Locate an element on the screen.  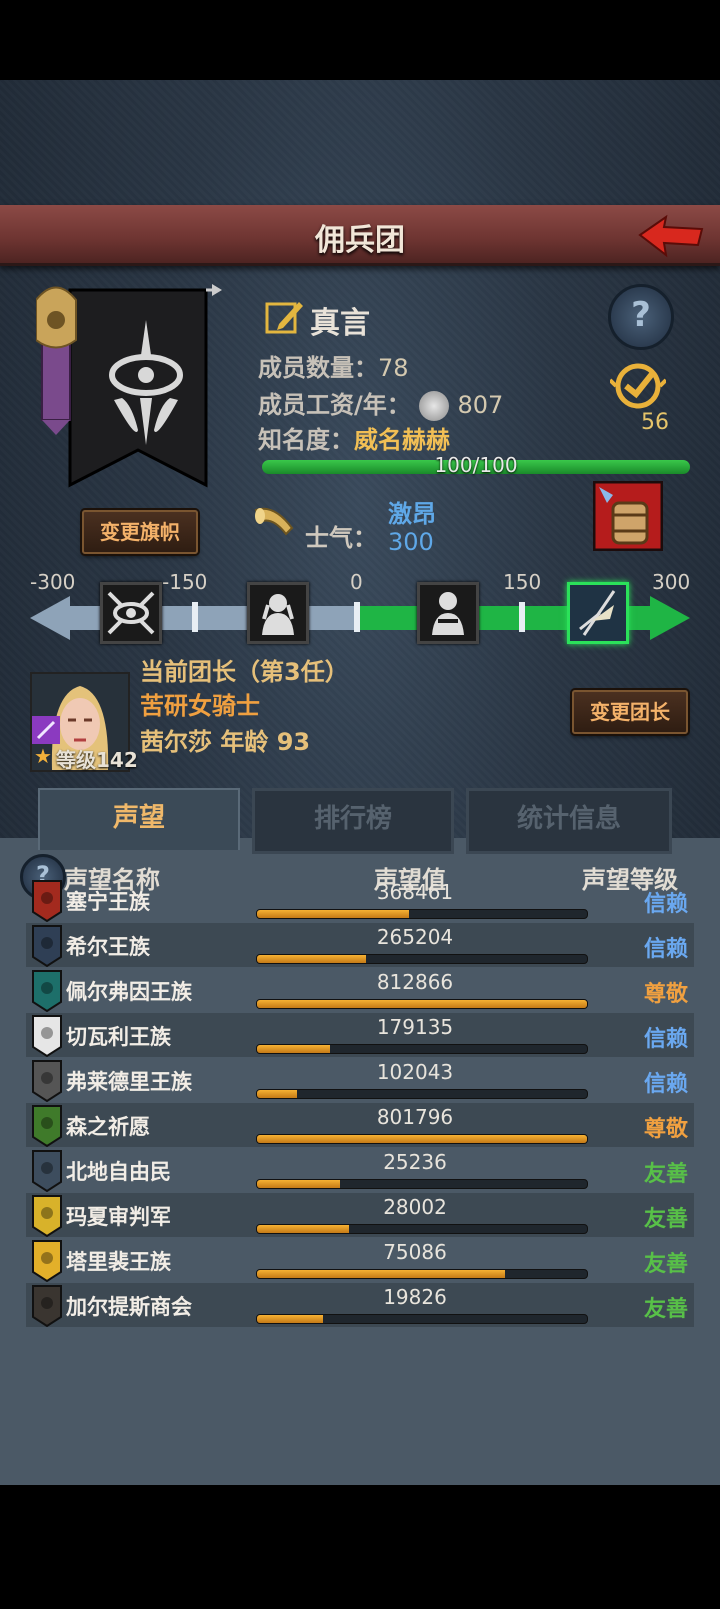
rank-badge-value: 56 is located at coordinates (655, 422).